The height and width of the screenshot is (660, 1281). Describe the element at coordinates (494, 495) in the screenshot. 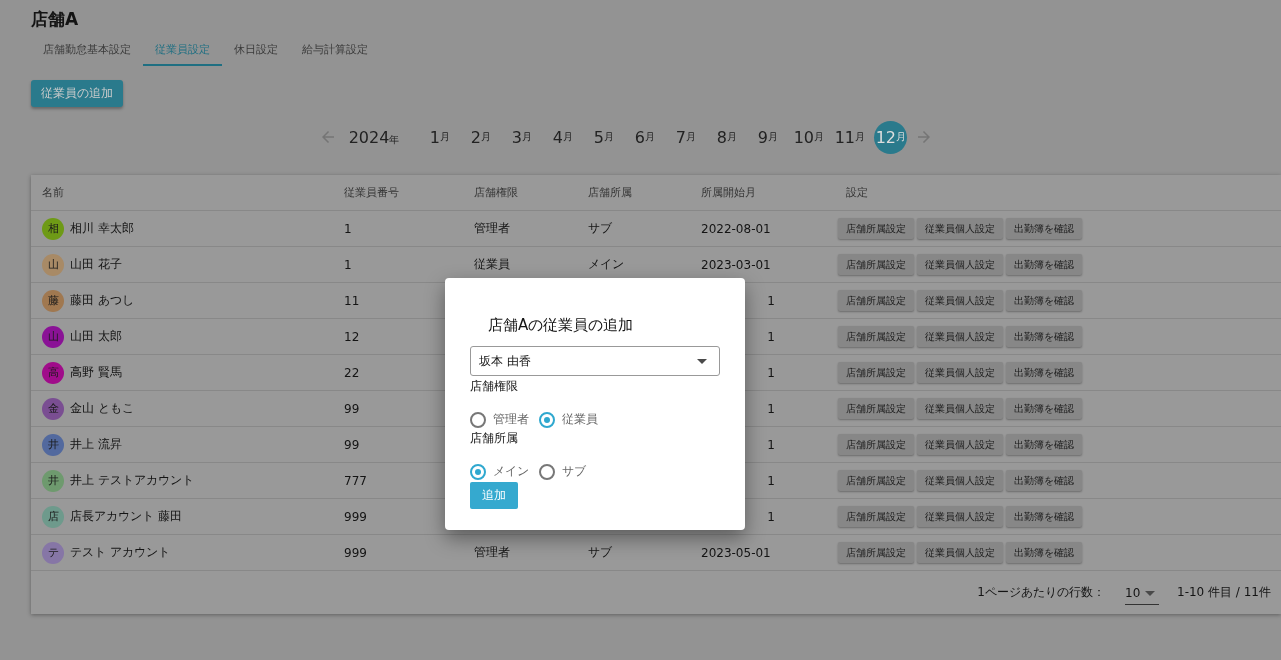

I see `add-button: 追加` at that location.